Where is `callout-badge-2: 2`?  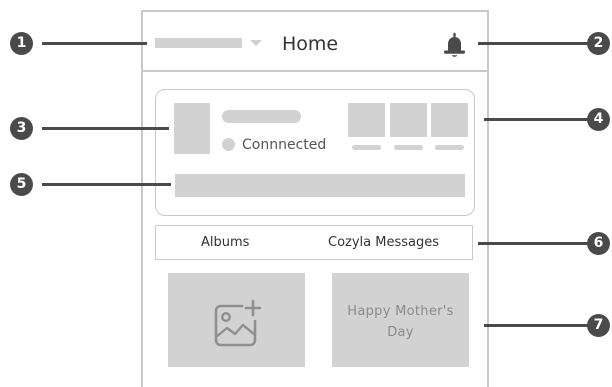 callout-badge-2: 2 is located at coordinates (598, 43).